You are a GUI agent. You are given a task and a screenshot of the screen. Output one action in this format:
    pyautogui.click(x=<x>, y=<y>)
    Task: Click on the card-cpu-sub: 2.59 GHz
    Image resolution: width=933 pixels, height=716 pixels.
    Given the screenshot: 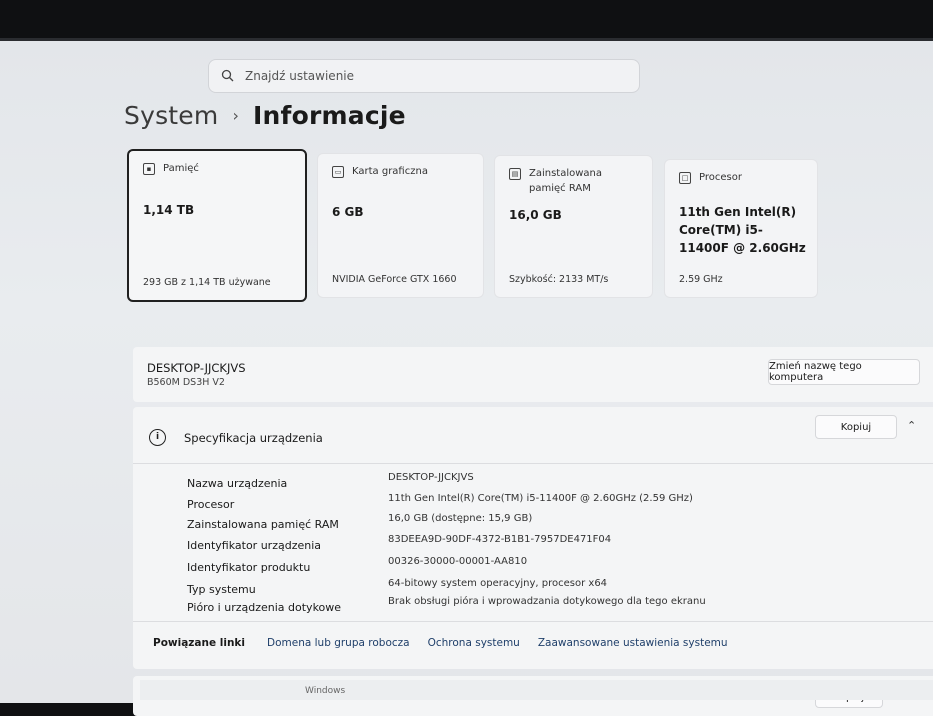 What is the action you would take?
    pyautogui.click(x=701, y=279)
    